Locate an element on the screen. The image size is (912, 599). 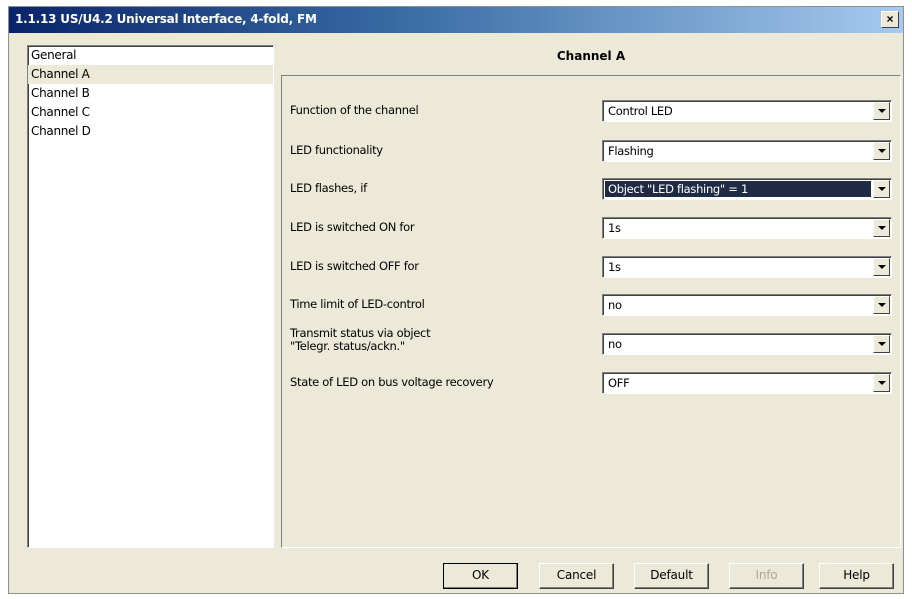
info-button: Info is located at coordinates (766, 576).